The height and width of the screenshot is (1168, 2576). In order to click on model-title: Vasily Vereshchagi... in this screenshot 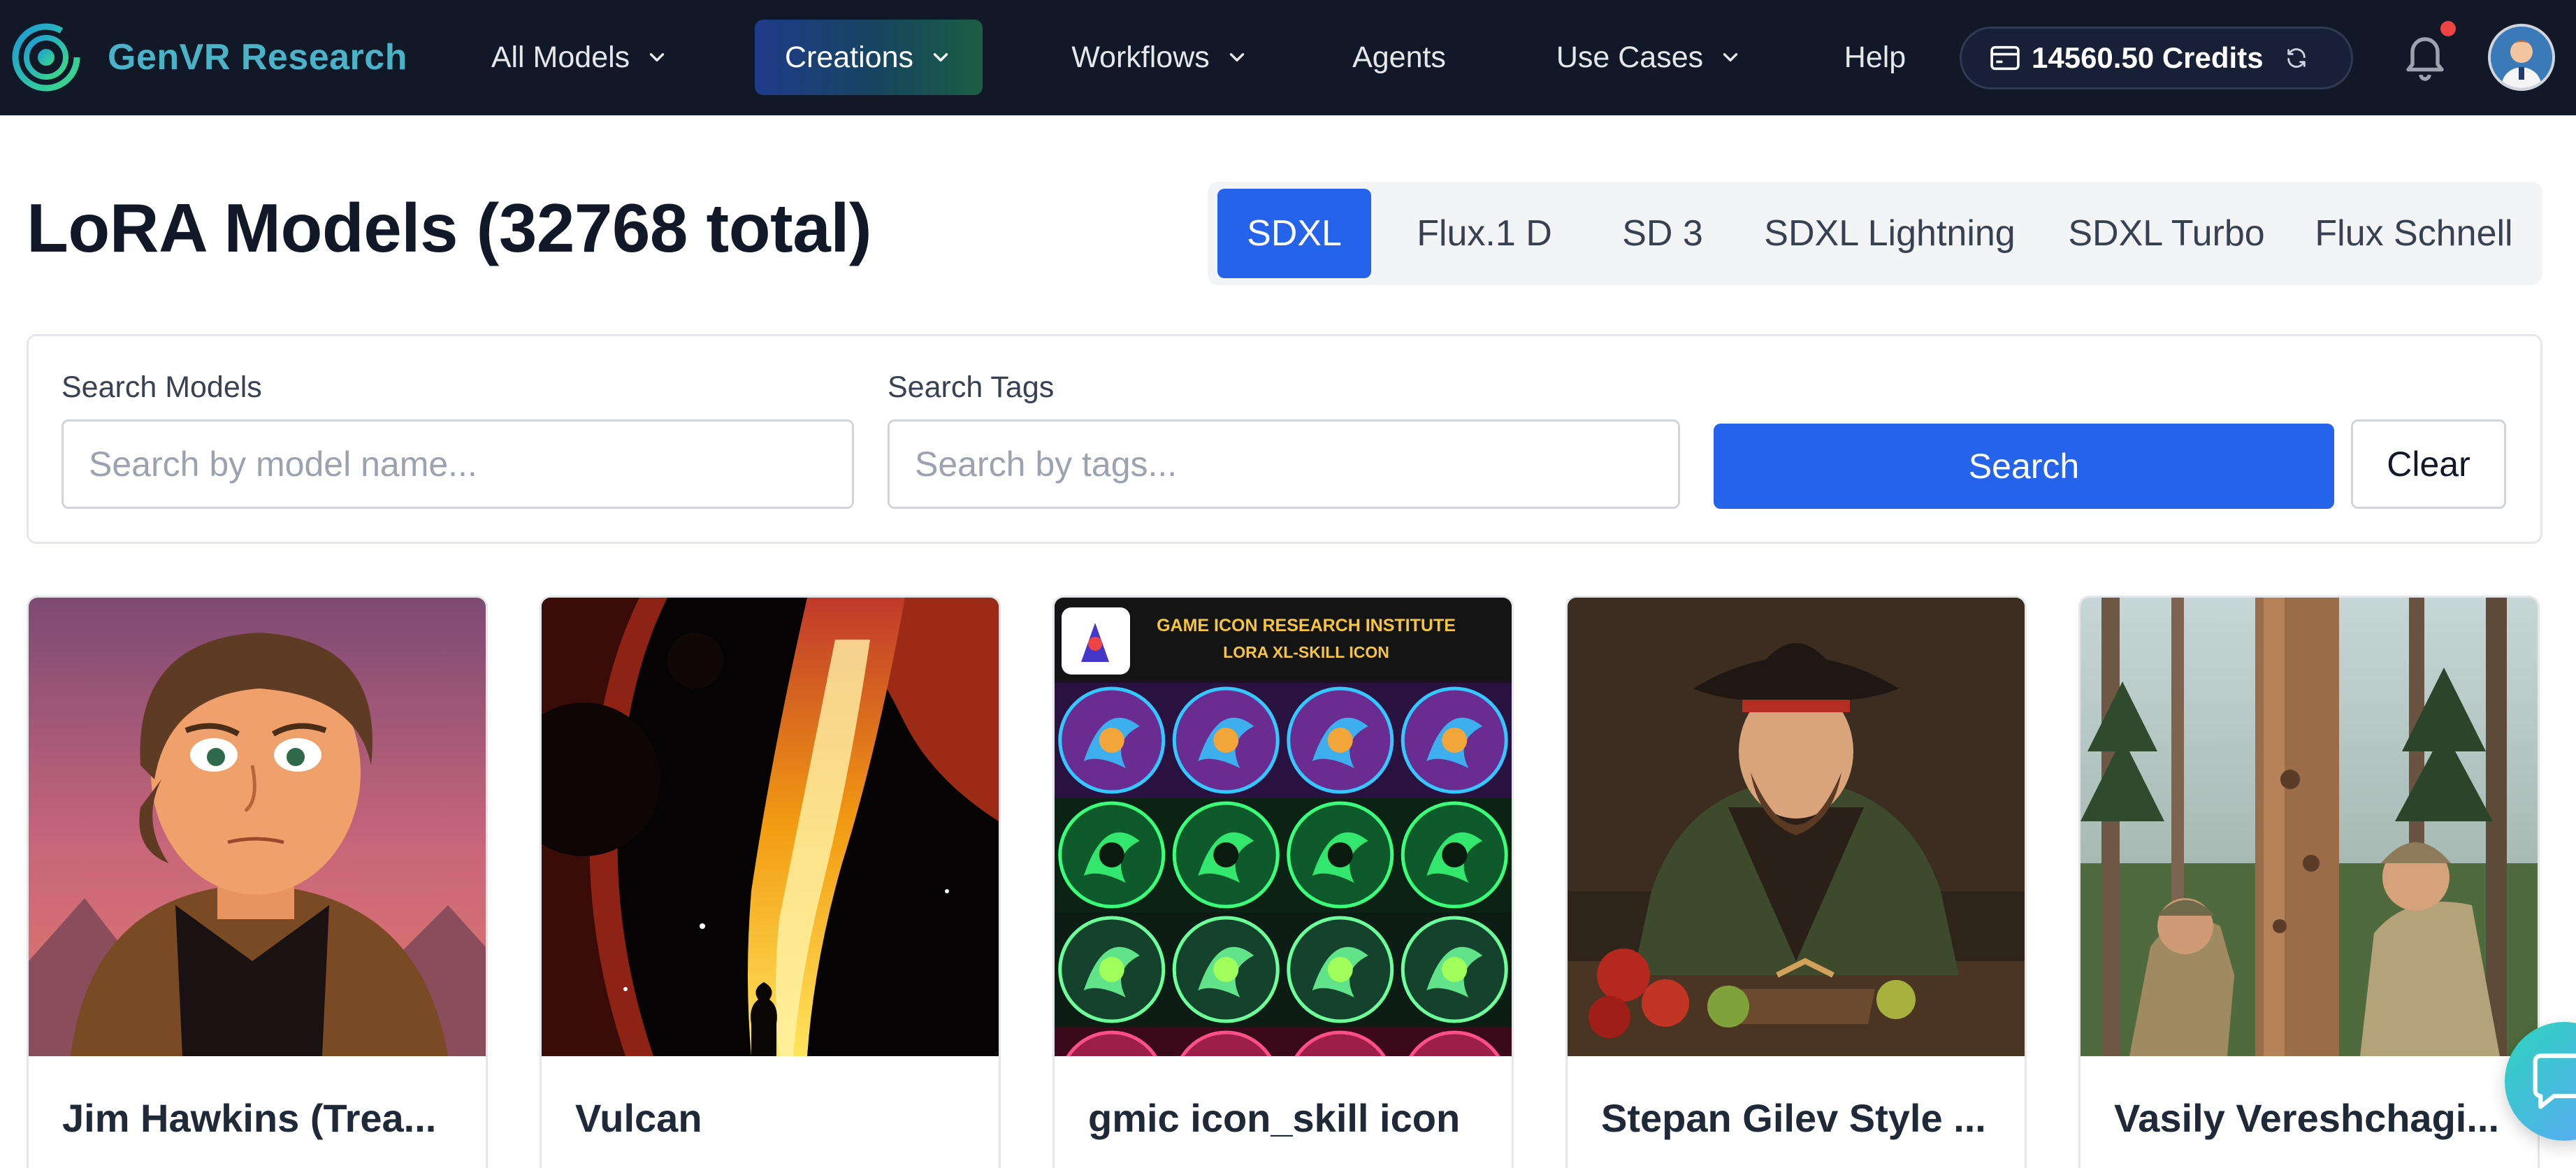, I will do `click(2307, 1118)`.